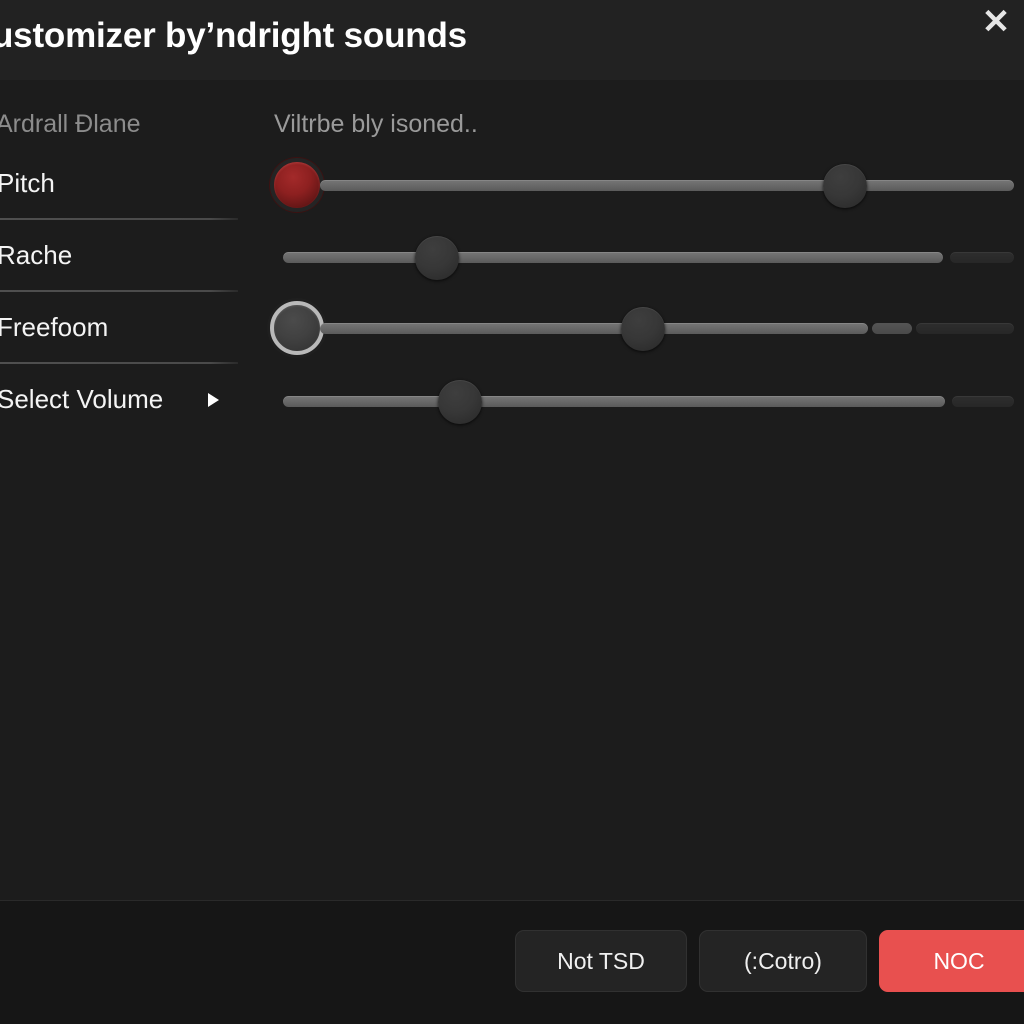 The height and width of the screenshot is (1024, 1024). What do you see at coordinates (233, 35) in the screenshot?
I see `page-title: ustomizer by’ndright sounds` at bounding box center [233, 35].